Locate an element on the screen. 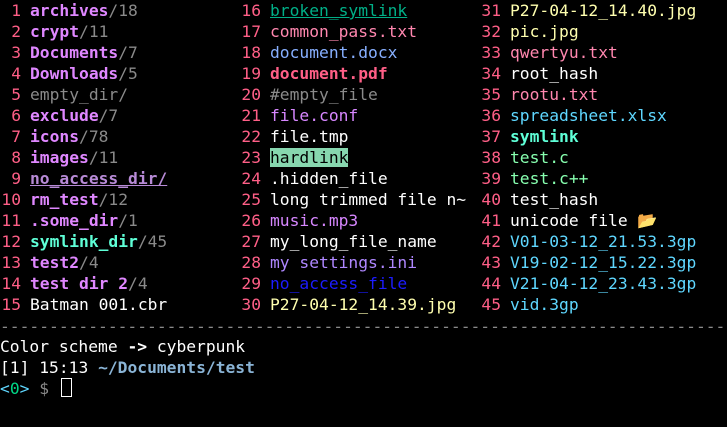  entry-number: 37 is located at coordinates (491, 136).